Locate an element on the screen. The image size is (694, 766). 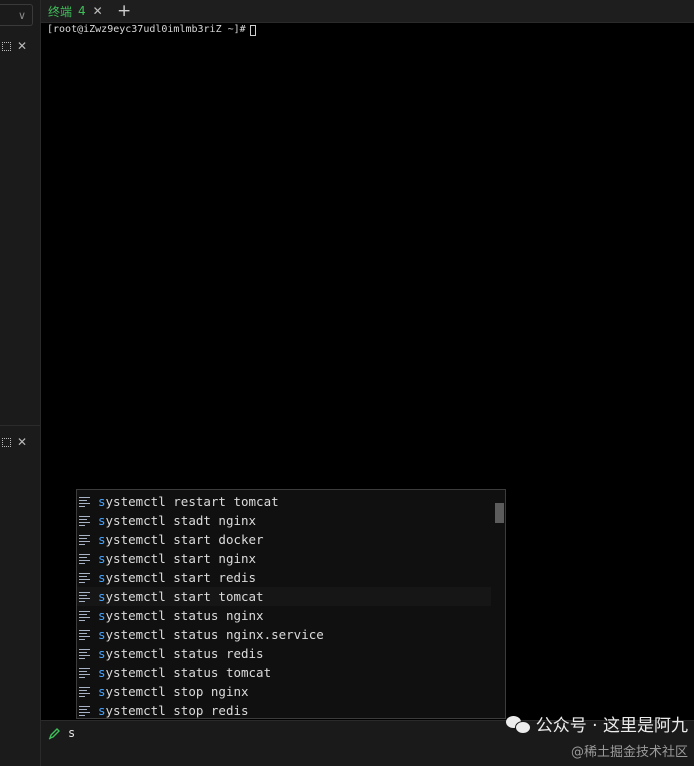
tab-terminal-4: 终端 4 ✕ is located at coordinates (73, 11).